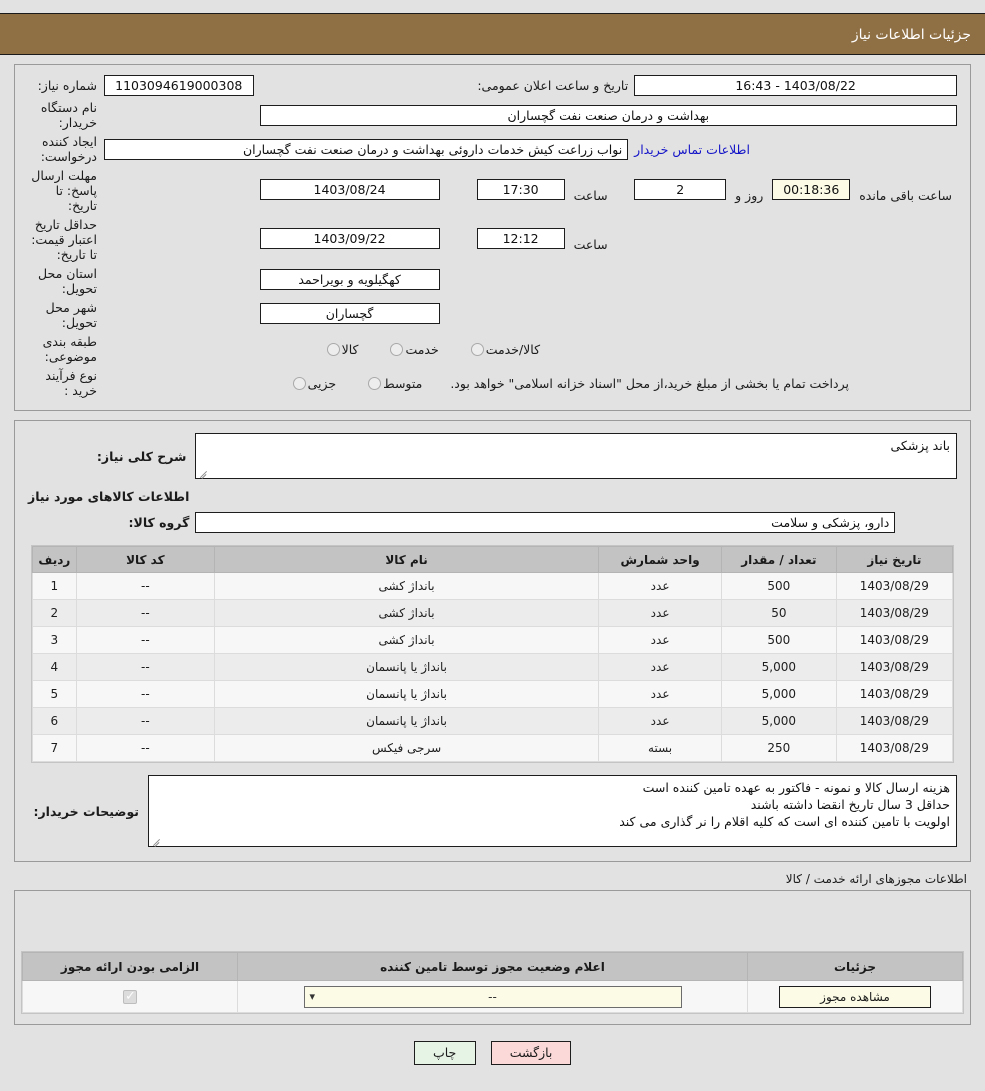 The image size is (985, 1091). What do you see at coordinates (203, 472) in the screenshot?
I see `resize-handle-icon` at bounding box center [203, 472].